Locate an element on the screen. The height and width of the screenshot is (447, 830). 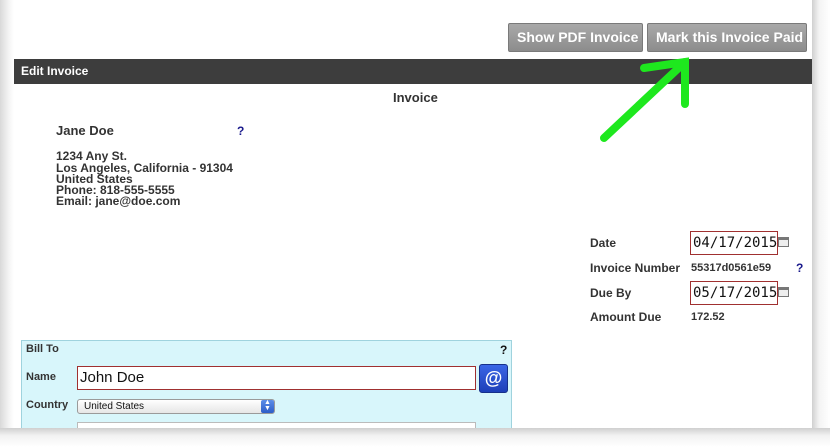
email-lookup-button: @ is located at coordinates (493, 378).